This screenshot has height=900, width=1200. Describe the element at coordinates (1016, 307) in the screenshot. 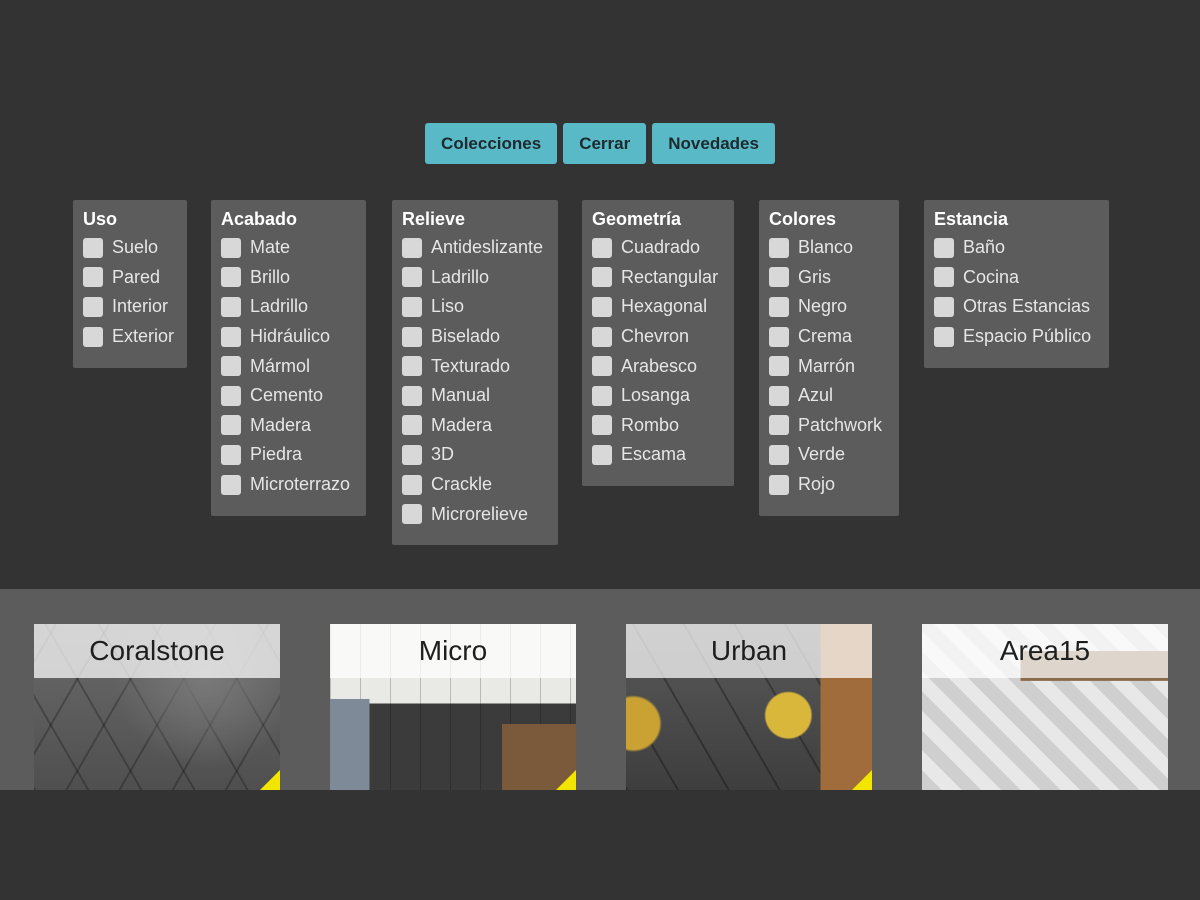

I see `filter-option: Otras Estancias` at that location.